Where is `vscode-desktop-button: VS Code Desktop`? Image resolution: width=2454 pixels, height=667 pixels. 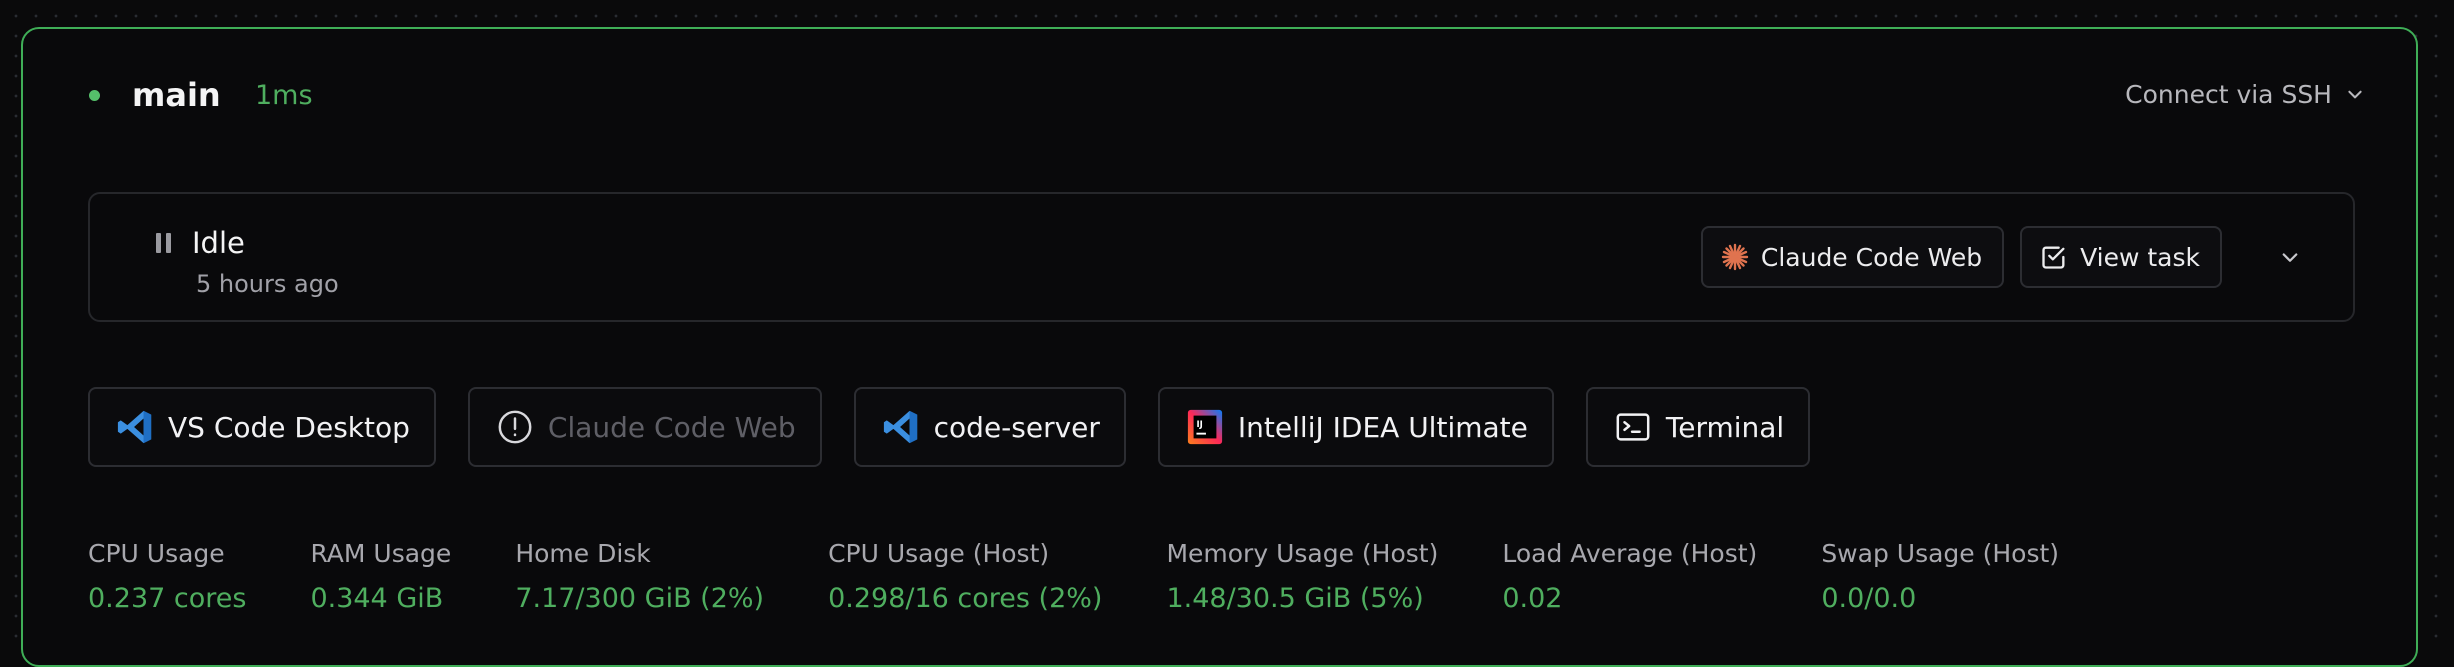
vscode-desktop-button: VS Code Desktop is located at coordinates (262, 427).